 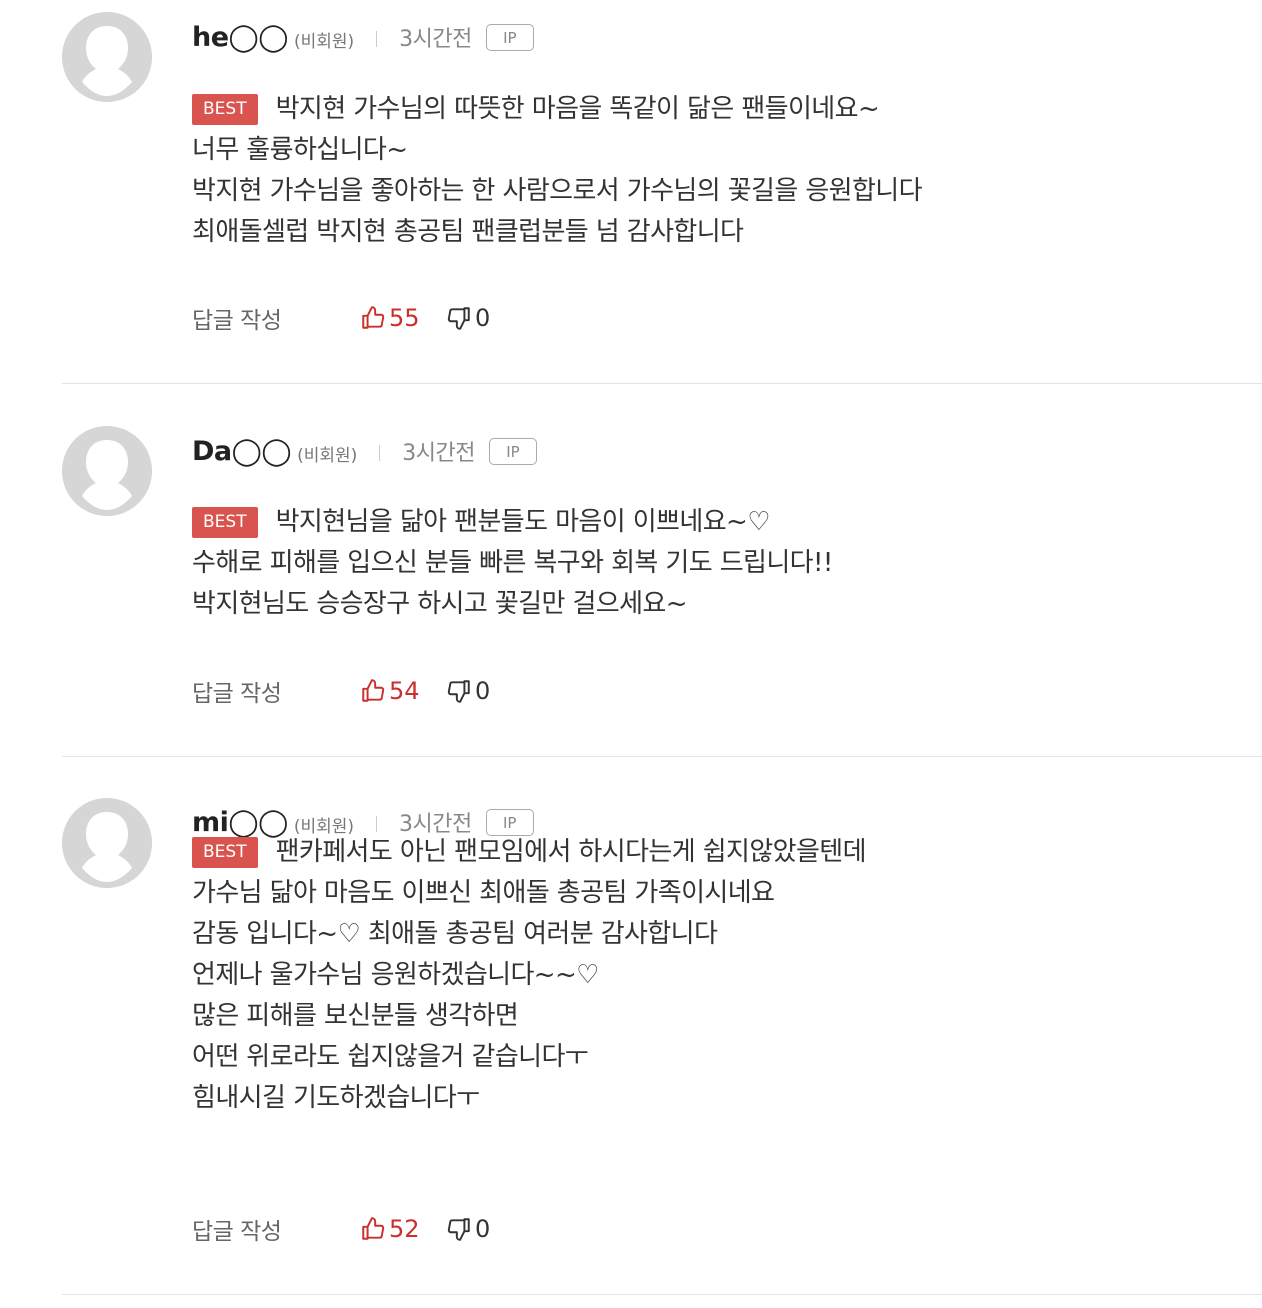 I want to click on comment-line: 언제나 울가수님 응원하겠습니다~~♡, so click(x=395, y=975).